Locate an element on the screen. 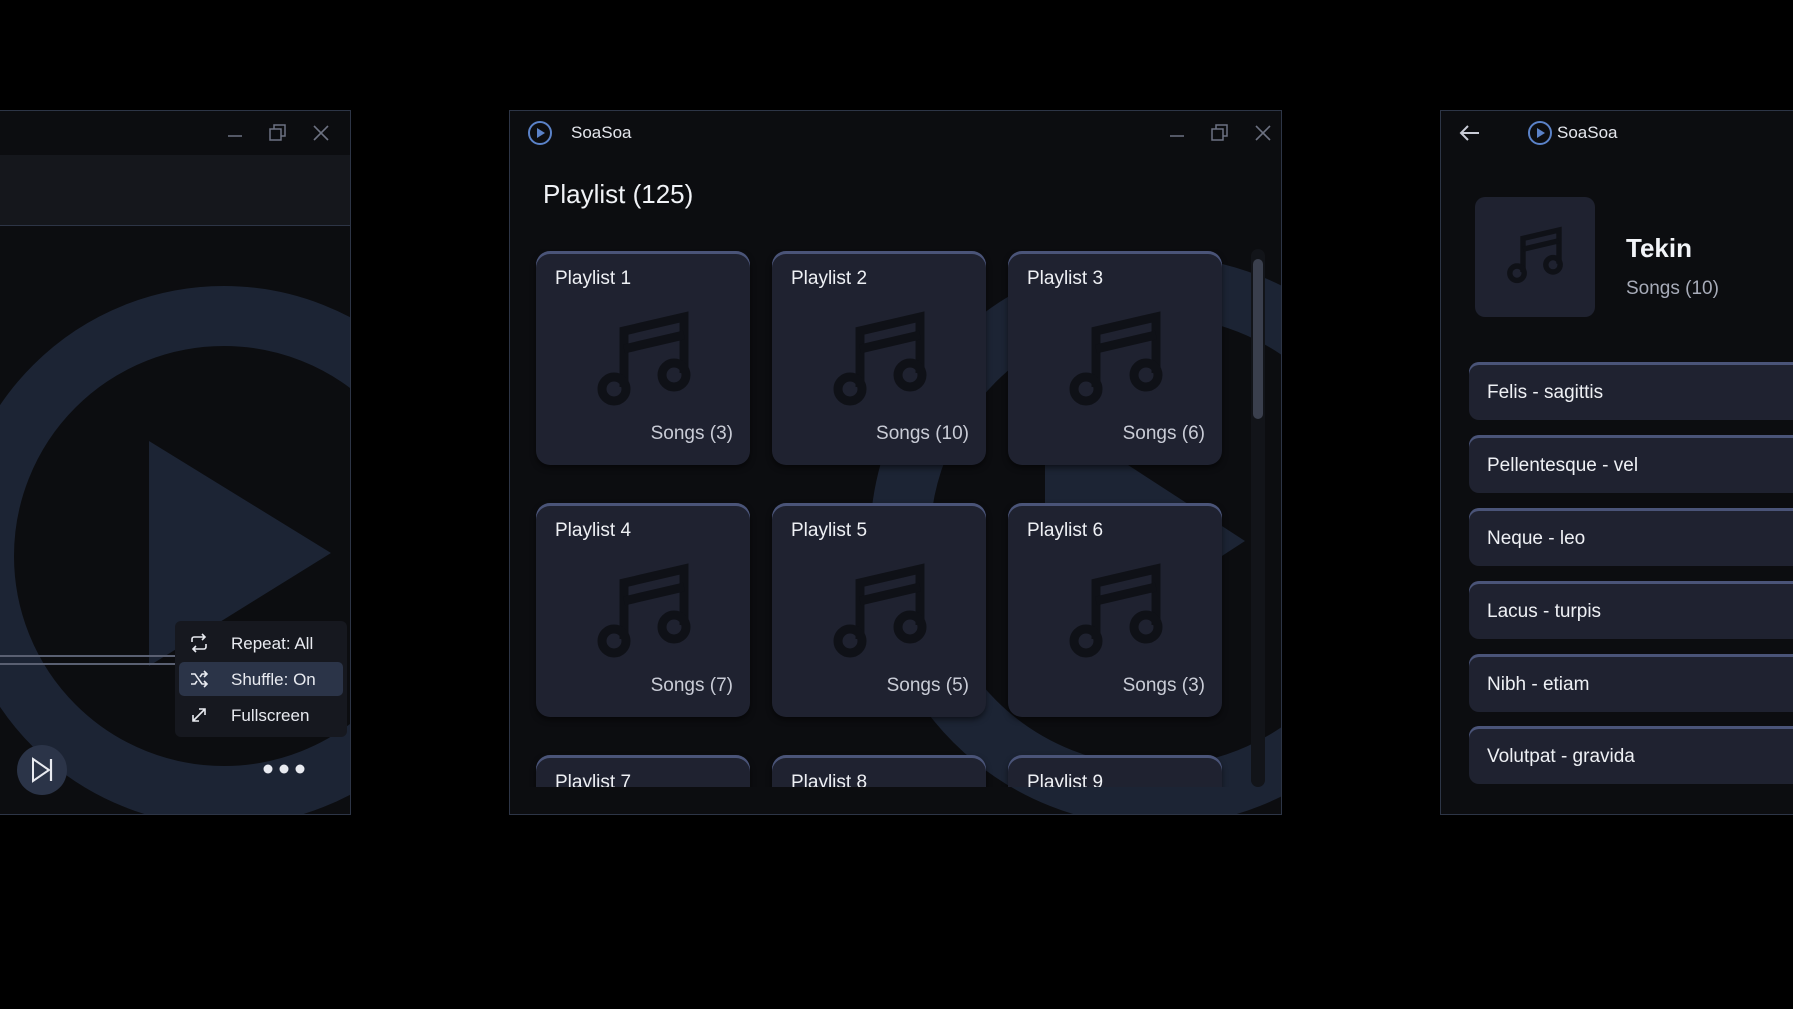 This screenshot has width=1793, height=1009. song-row: Felis - sagittis is located at coordinates (1631, 391).